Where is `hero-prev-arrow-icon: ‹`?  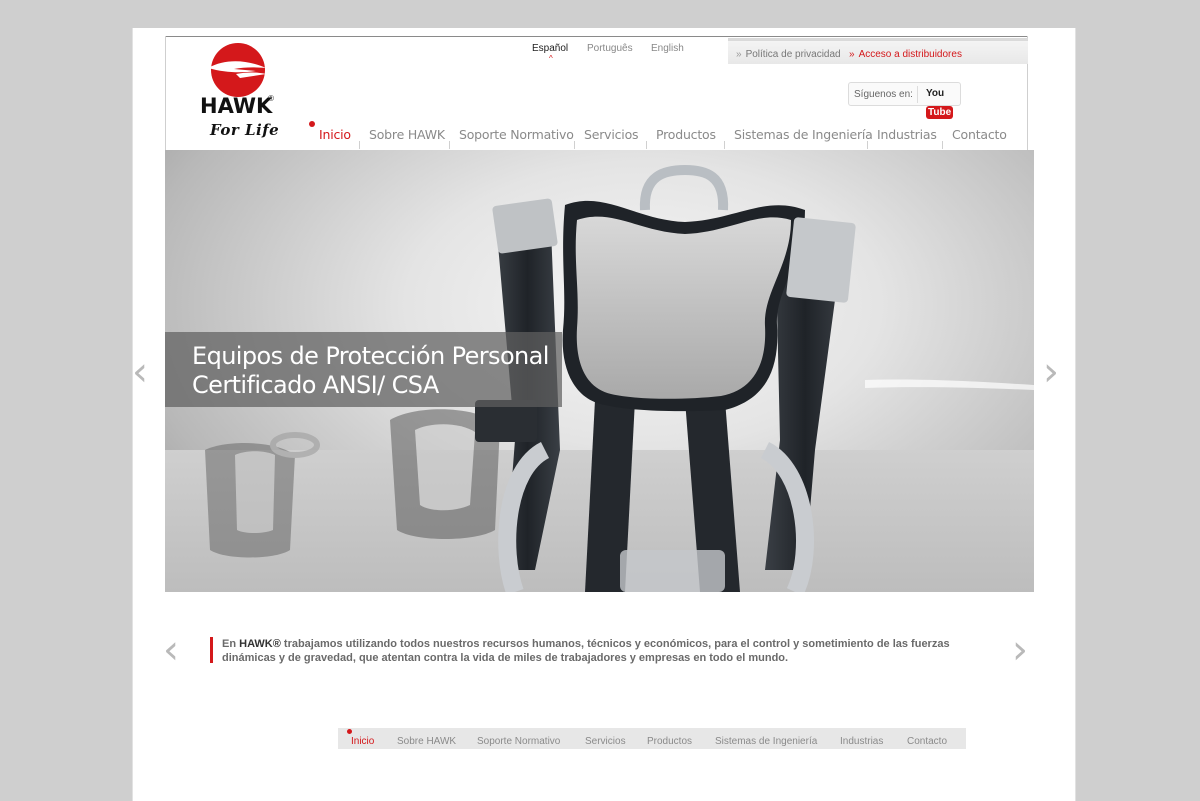
hero-prev-arrow-icon: ‹ is located at coordinates (140, 372).